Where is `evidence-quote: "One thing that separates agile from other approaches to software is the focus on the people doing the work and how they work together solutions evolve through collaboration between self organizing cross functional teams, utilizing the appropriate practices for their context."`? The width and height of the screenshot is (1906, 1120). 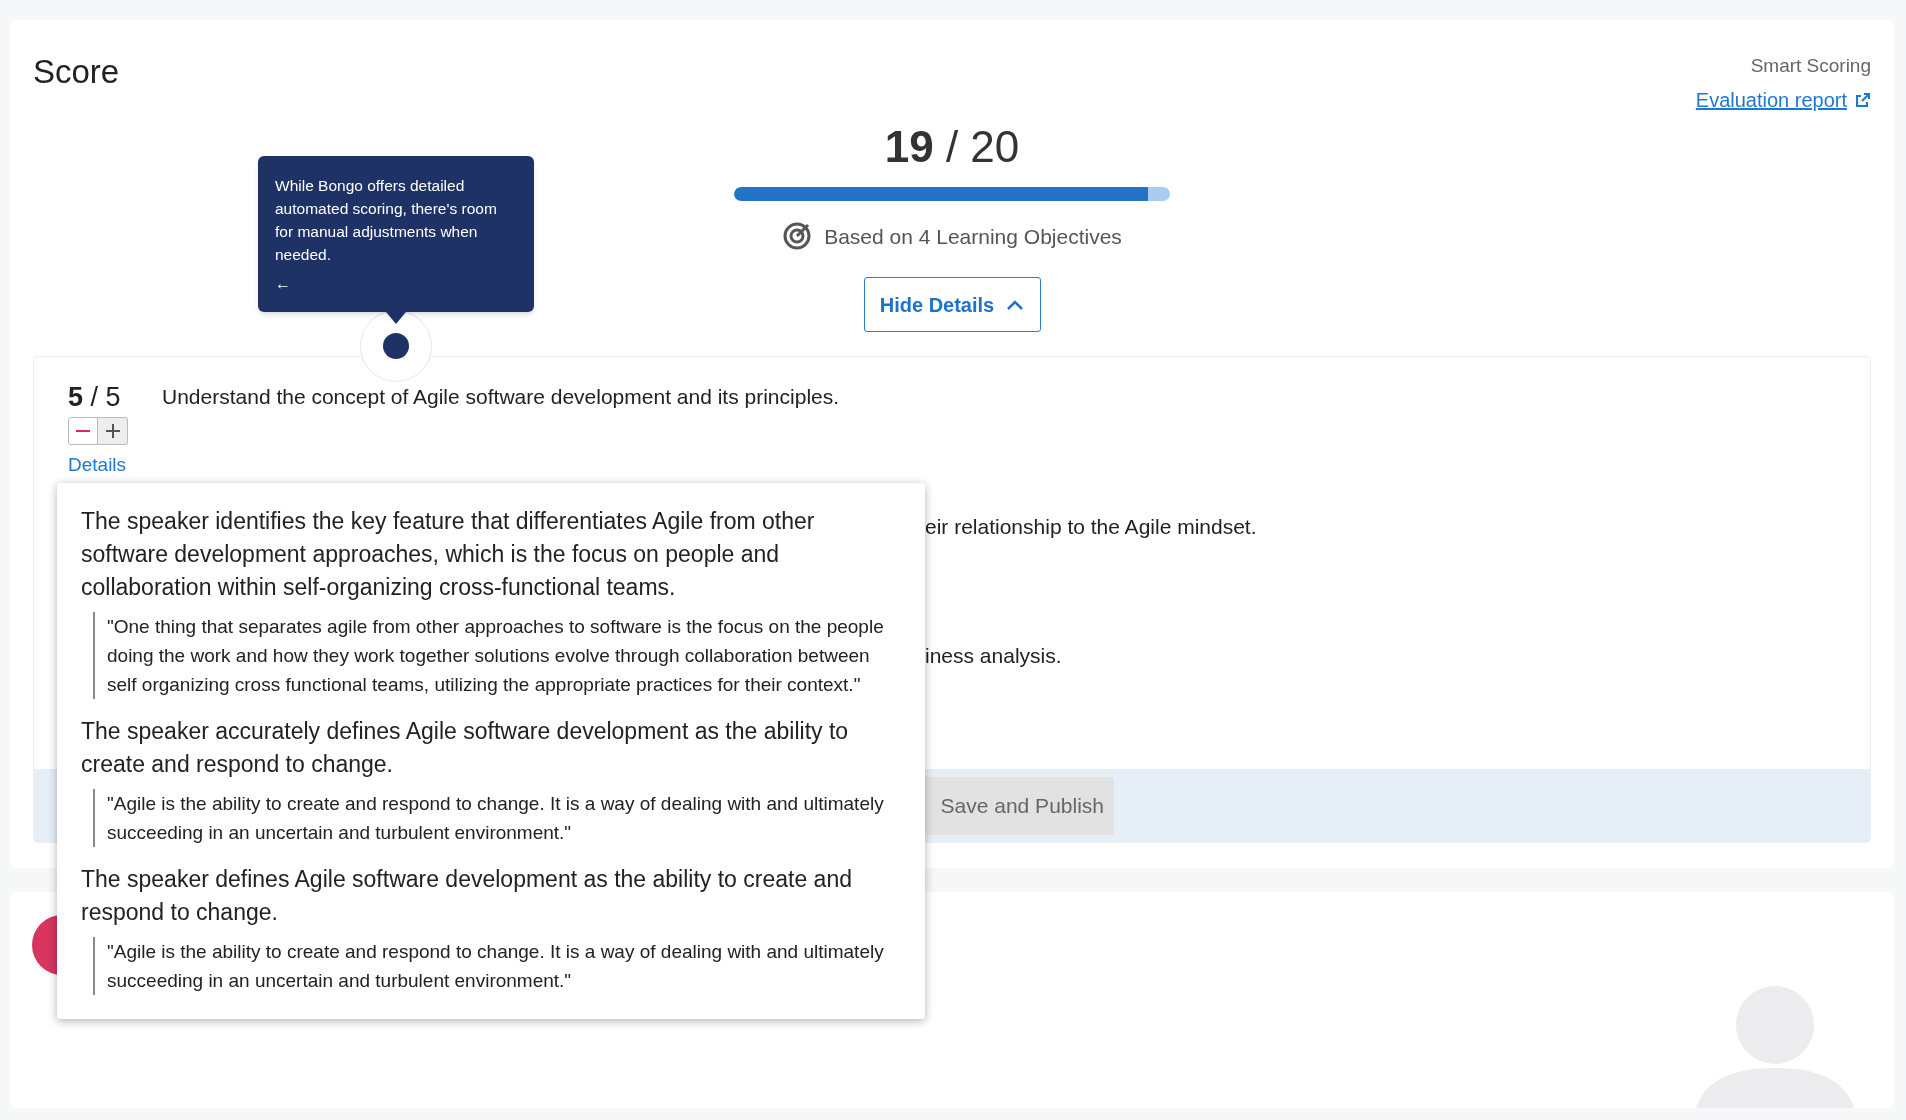
evidence-quote: "One thing that separates agile from other approaches to software is the focus on the people doing the work and how they work together solutions evolve through collaboration between self organizing cross functional teams, utilizing the appropriate practices for their context." is located at coordinates (489, 655).